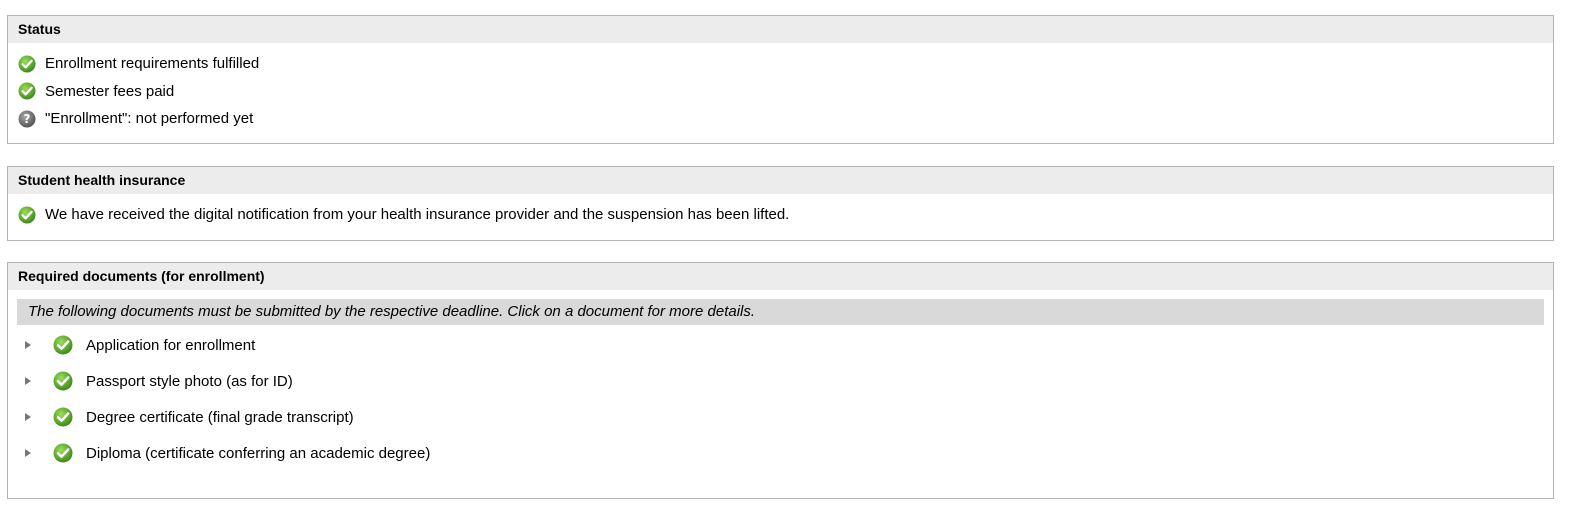 The width and height of the screenshot is (1572, 515). Describe the element at coordinates (780, 276) in the screenshot. I see `documents-panel-title: Required documents (for enrollment)` at that location.